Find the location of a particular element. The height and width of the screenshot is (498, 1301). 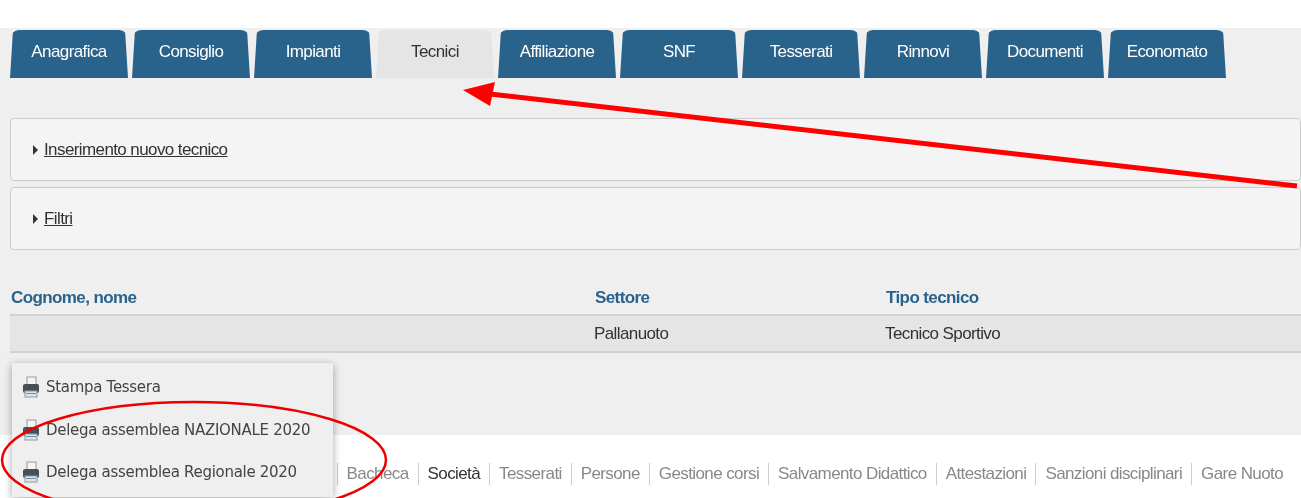

tab: SNF is located at coordinates (679, 54).